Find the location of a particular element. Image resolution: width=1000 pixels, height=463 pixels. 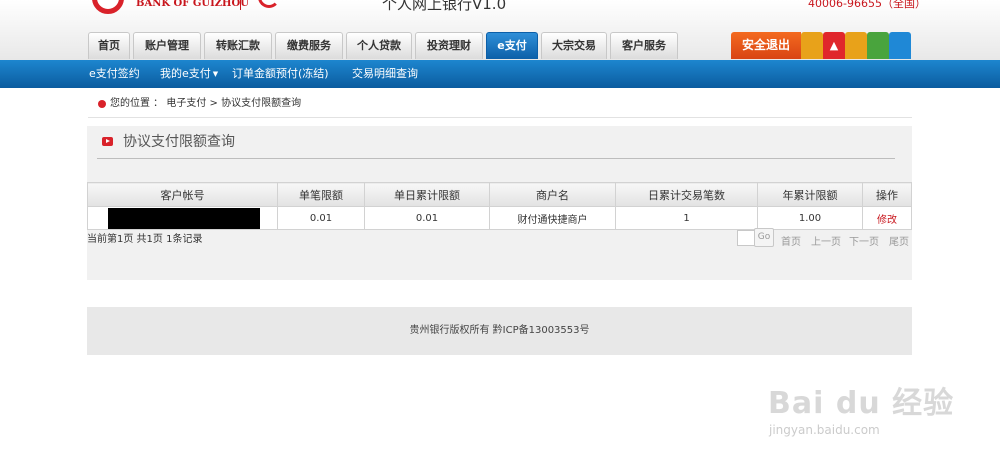

record-count: 当前第1页 共1页 1条记录 is located at coordinates (145, 239).